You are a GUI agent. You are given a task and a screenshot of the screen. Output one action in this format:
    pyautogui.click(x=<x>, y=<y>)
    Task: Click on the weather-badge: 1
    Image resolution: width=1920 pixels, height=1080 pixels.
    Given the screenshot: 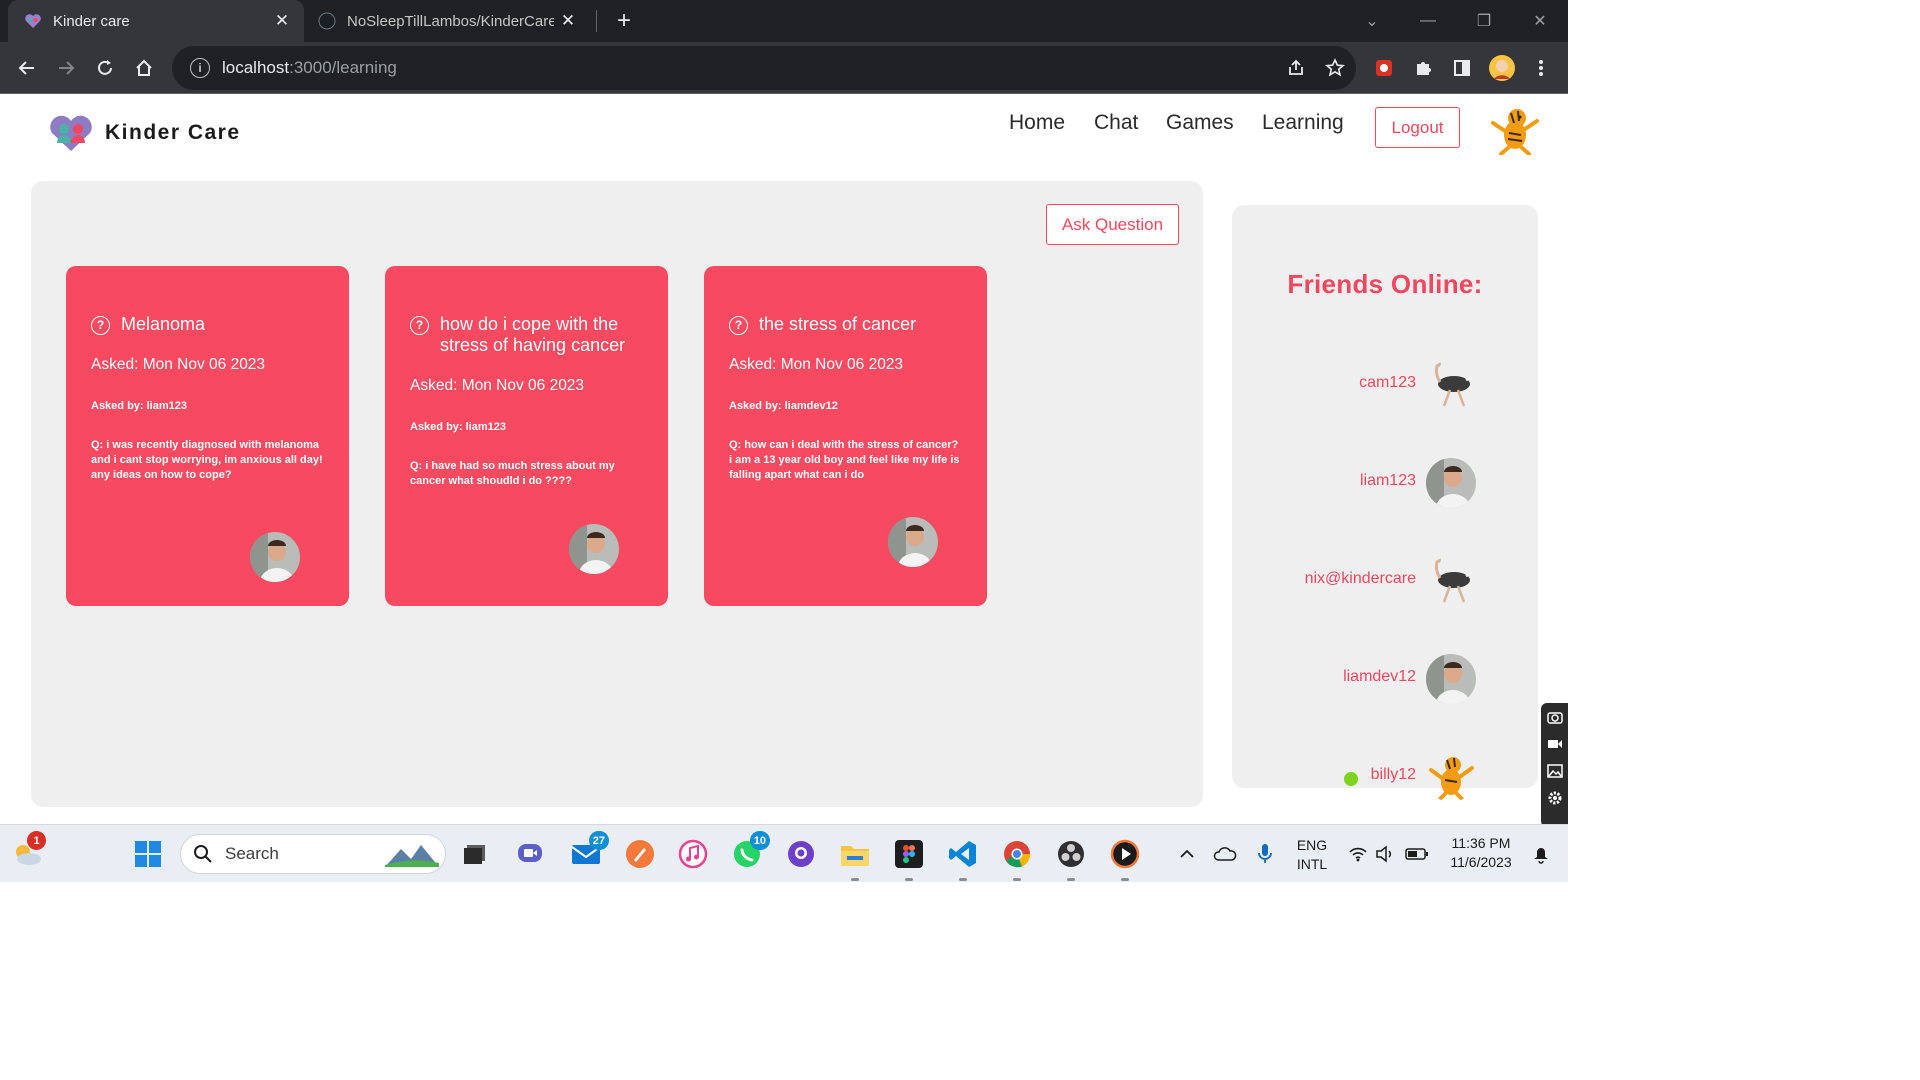 What is the action you would take?
    pyautogui.click(x=36, y=840)
    